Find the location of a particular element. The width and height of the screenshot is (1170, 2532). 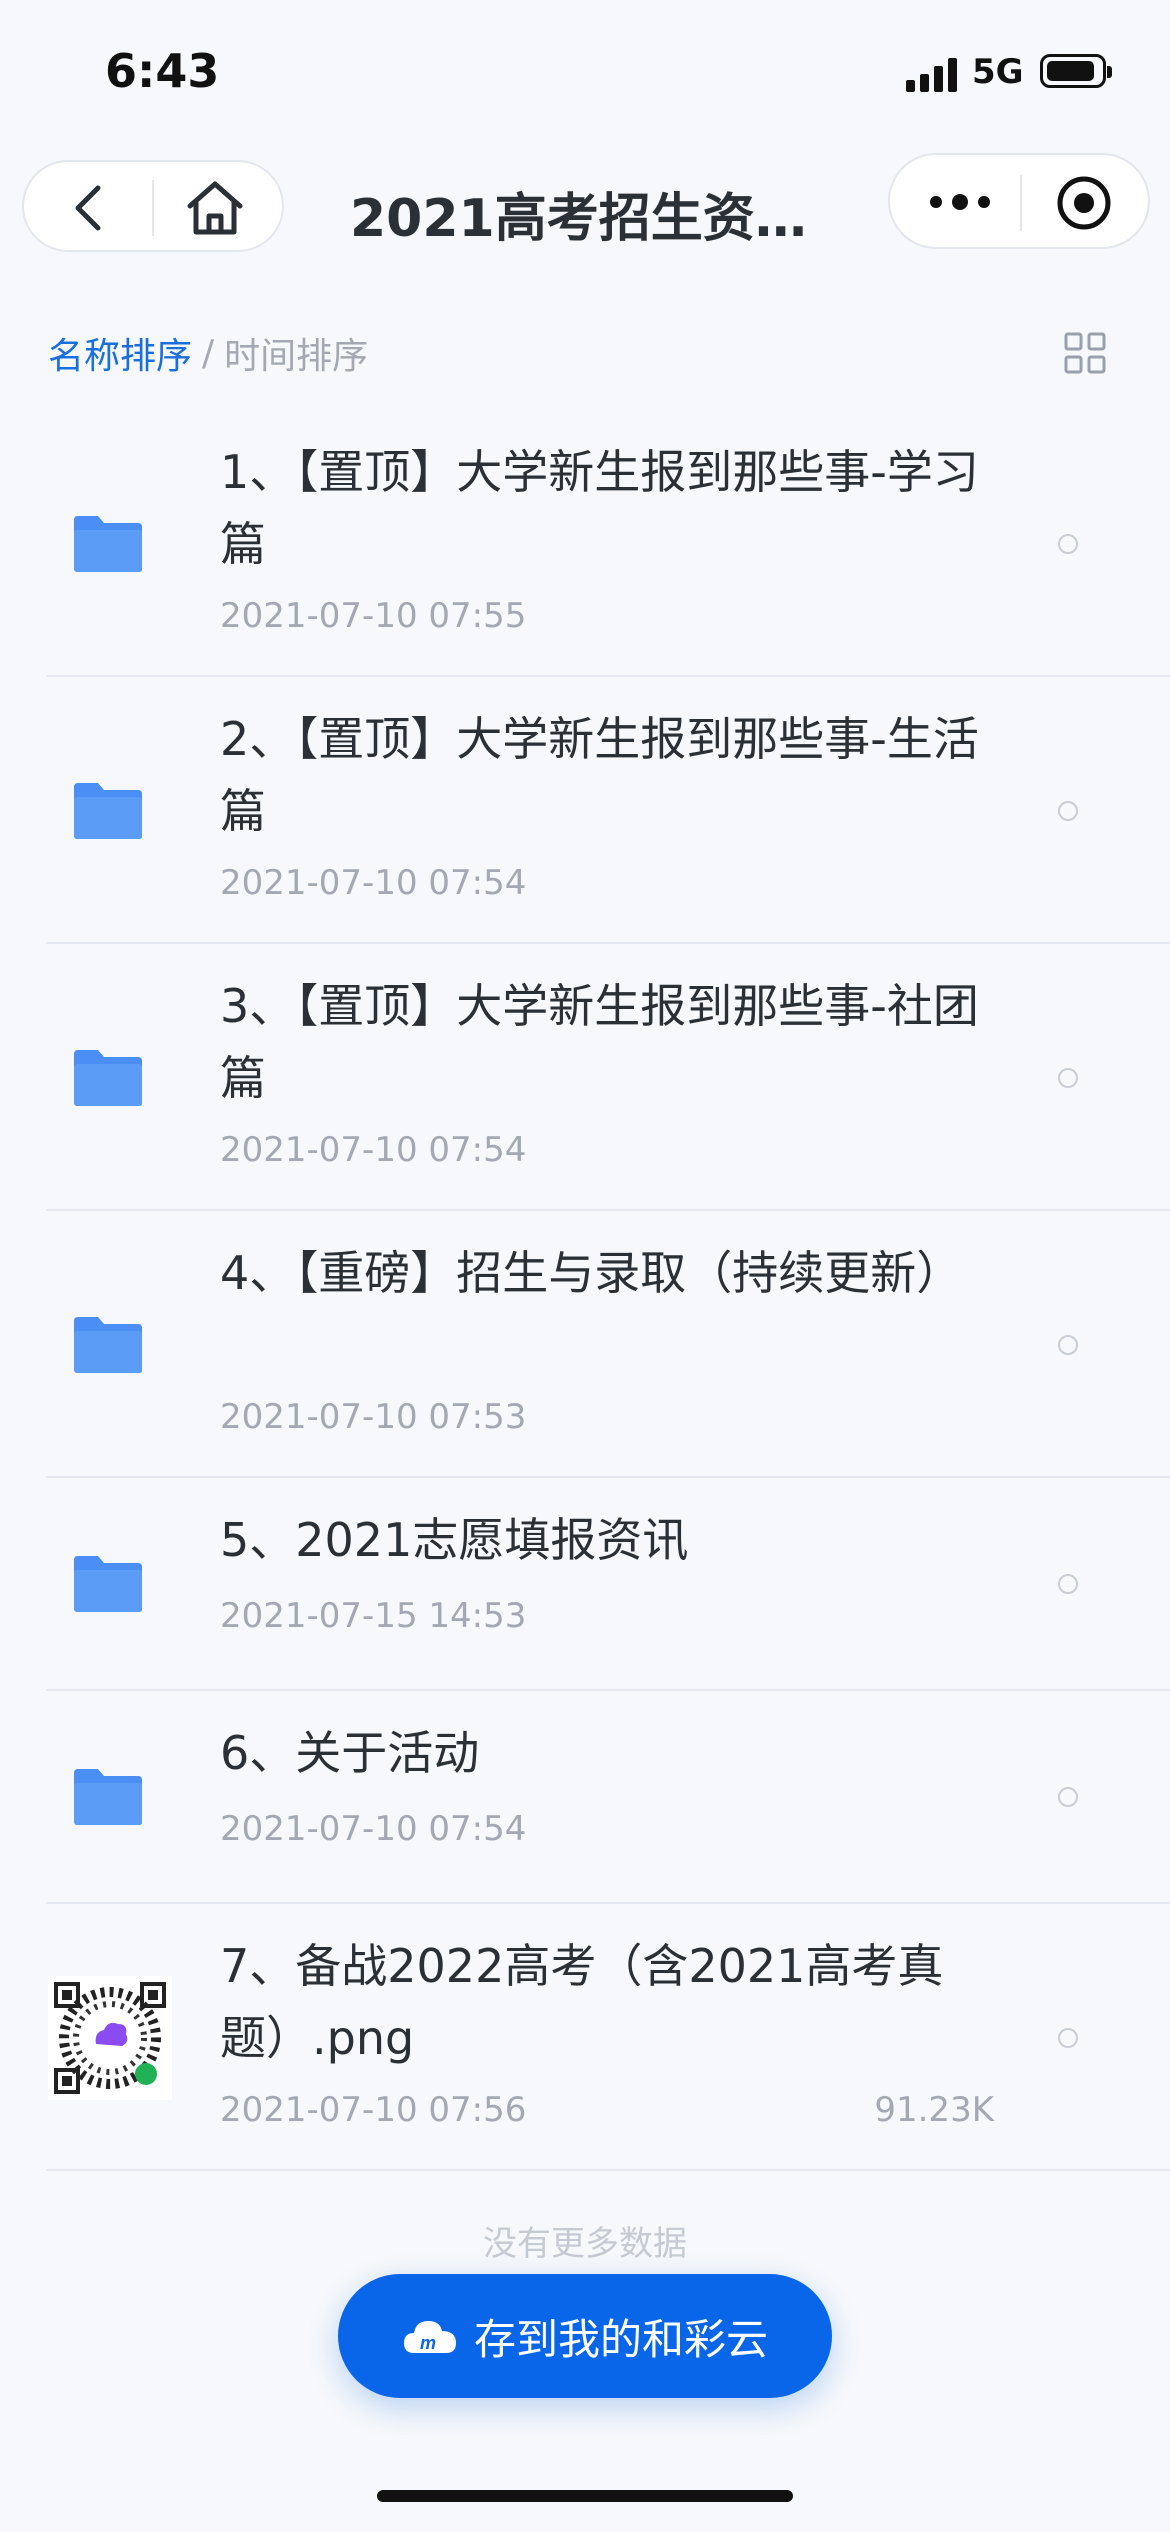

list-item: 1、【置顶】大学新生报到那些事-学习篇 2021-07-10 07:55 is located at coordinates (608, 543).